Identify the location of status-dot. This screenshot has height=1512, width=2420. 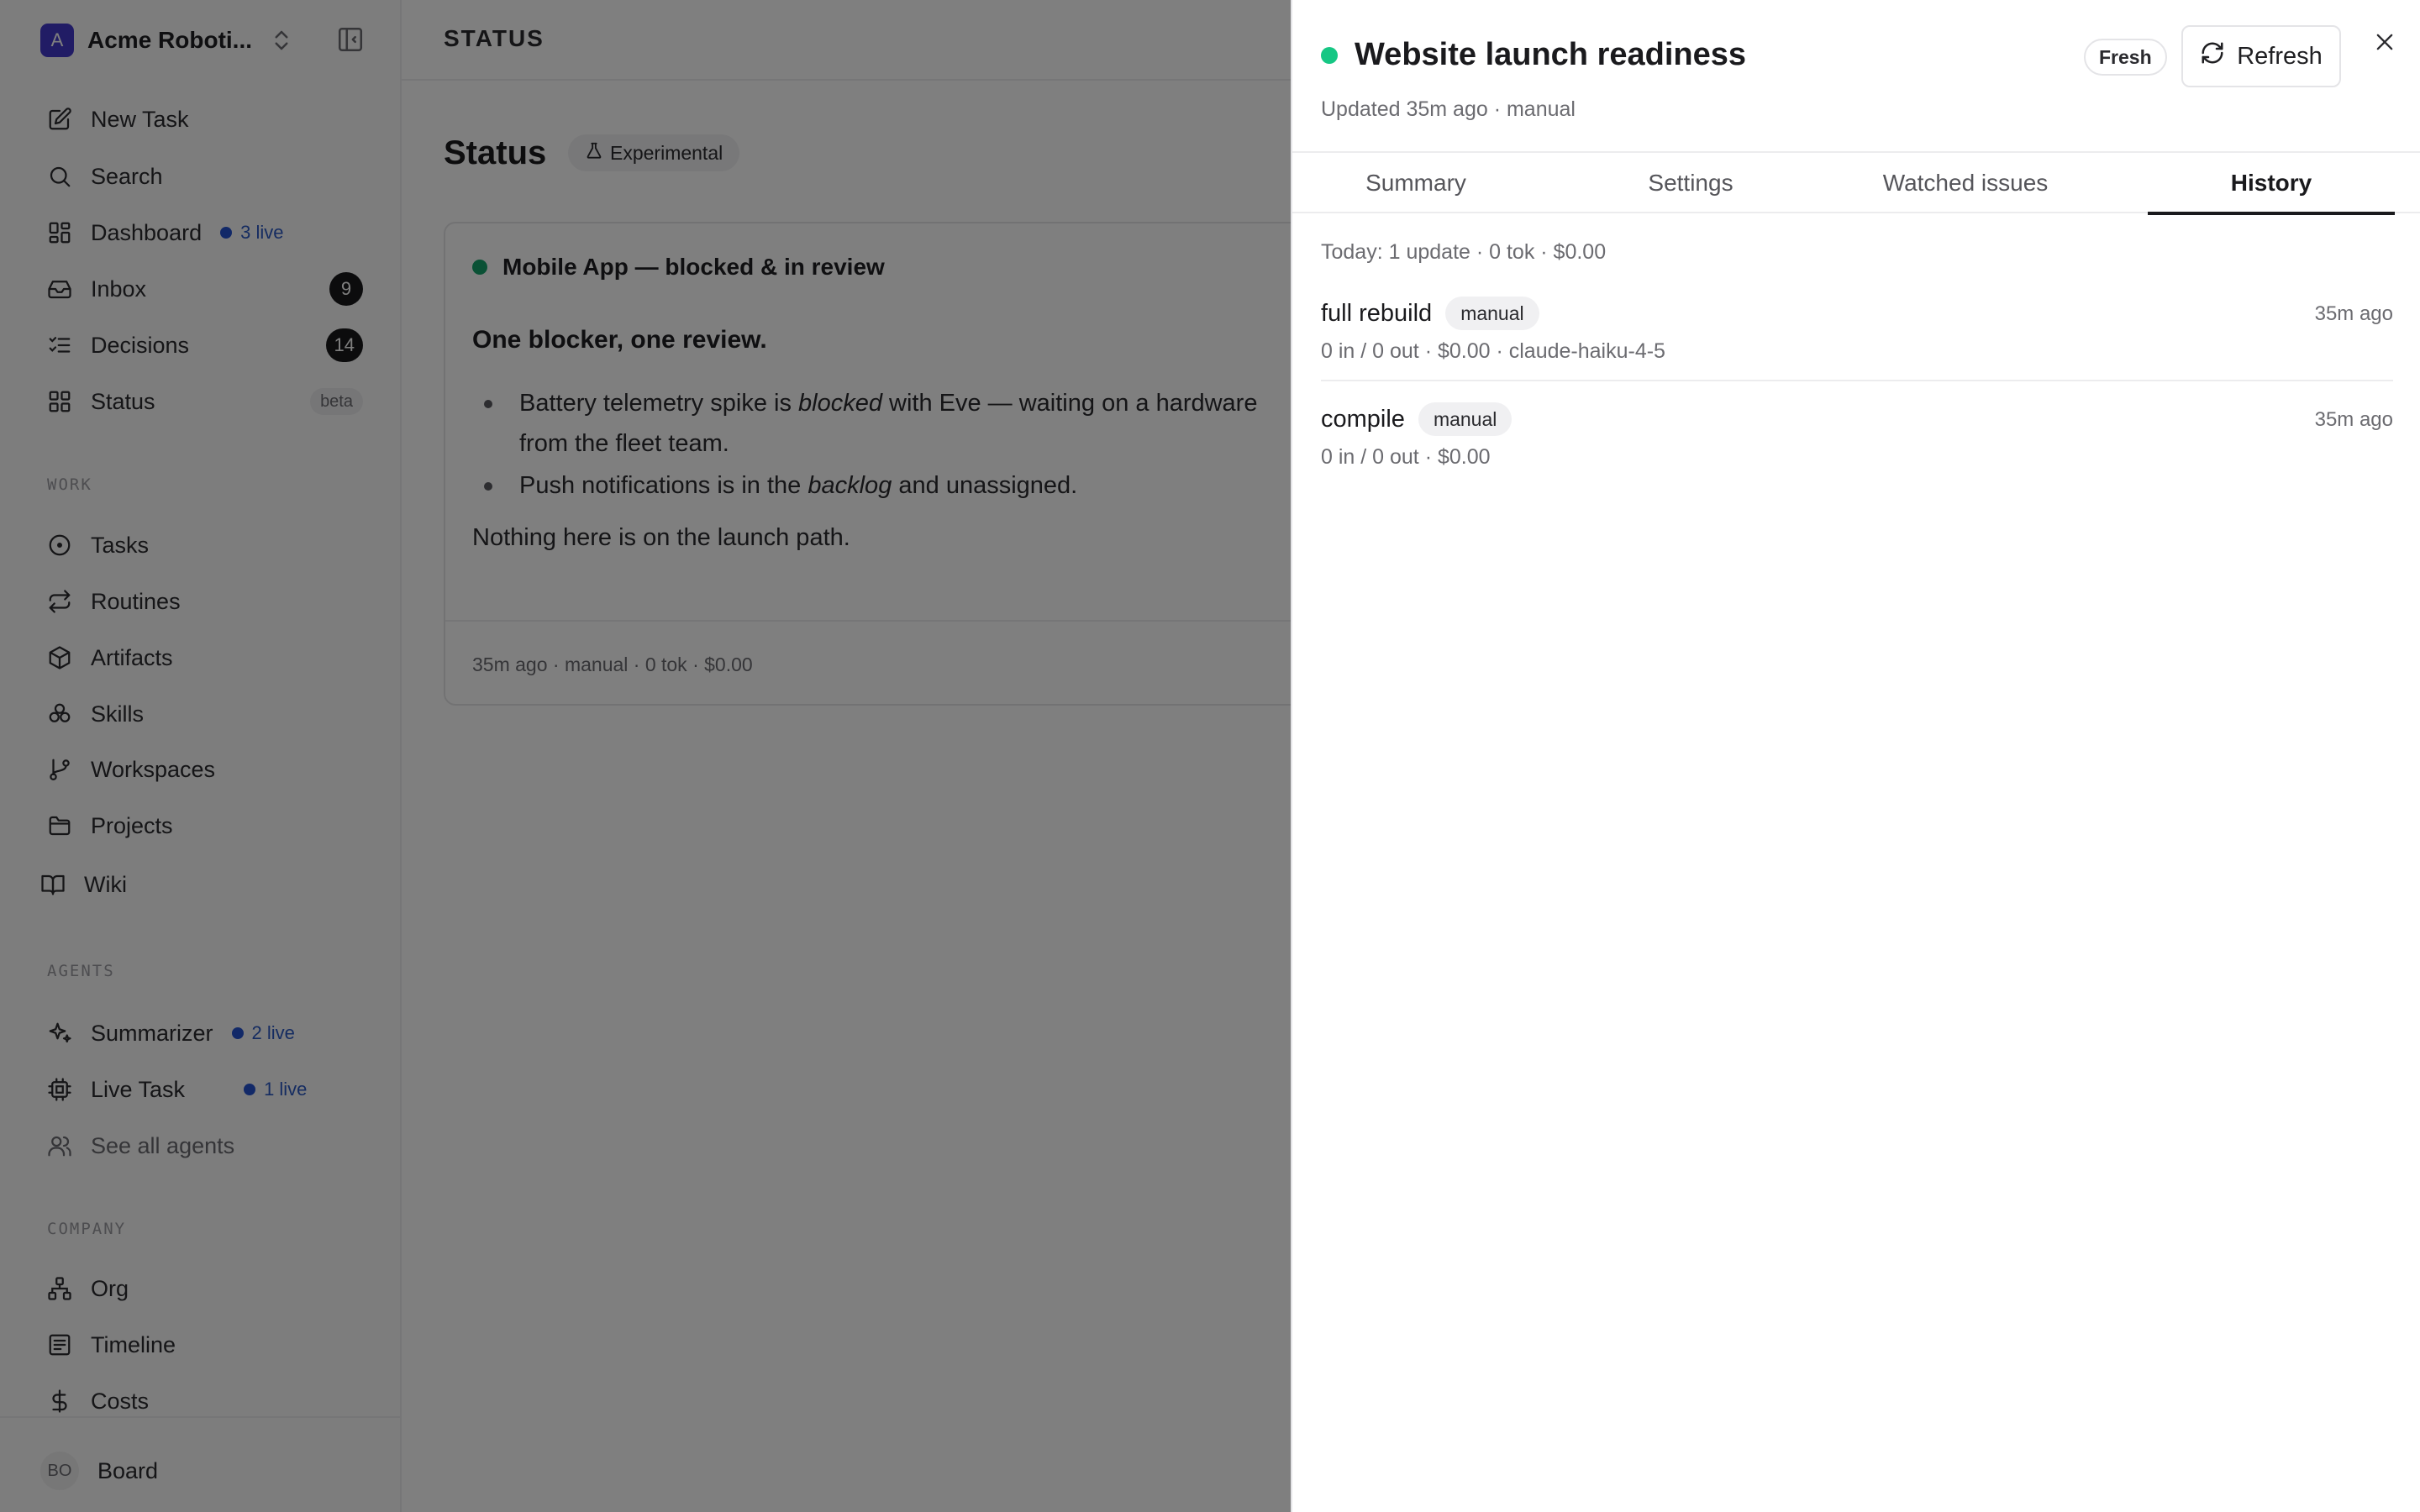
(1329, 55).